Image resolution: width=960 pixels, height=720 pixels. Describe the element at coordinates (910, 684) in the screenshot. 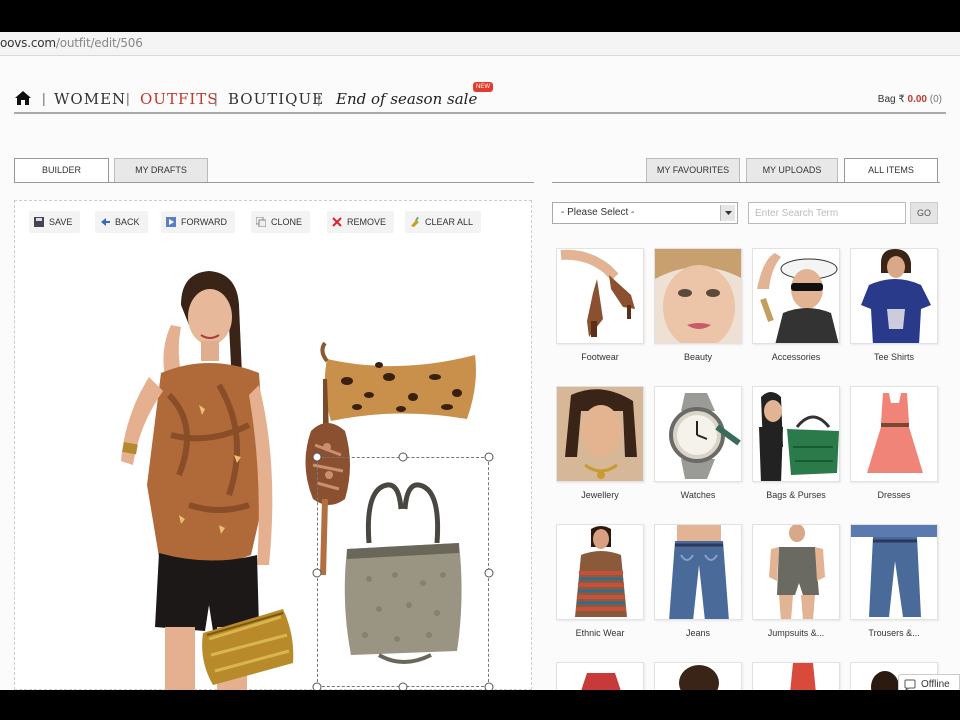

I see `chat-bubble-icon` at that location.